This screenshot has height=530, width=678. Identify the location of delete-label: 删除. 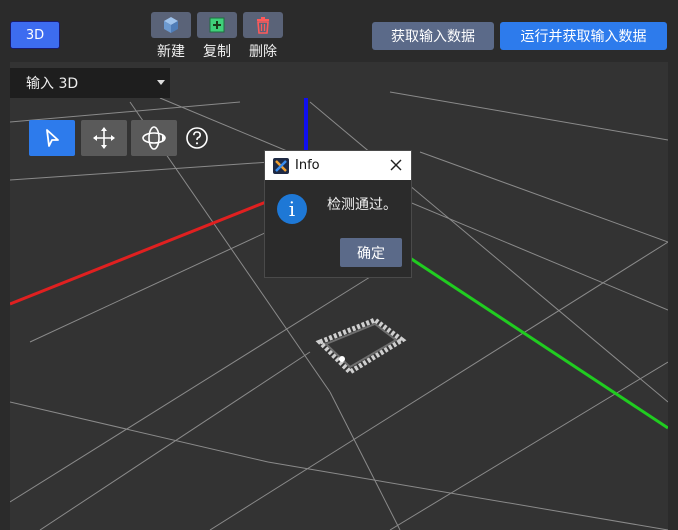
(263, 52).